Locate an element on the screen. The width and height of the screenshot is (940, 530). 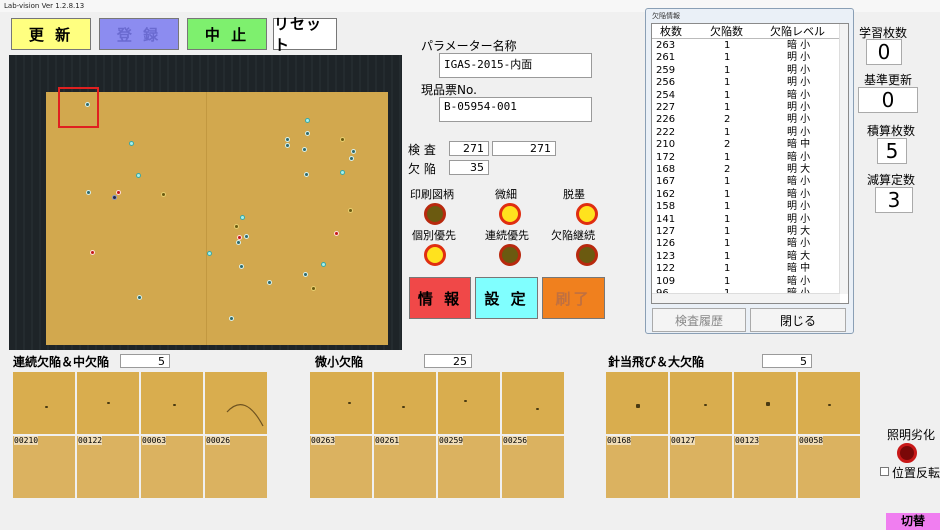
defect-list-row: 126 1 暗 小 is located at coordinates (746, 244).